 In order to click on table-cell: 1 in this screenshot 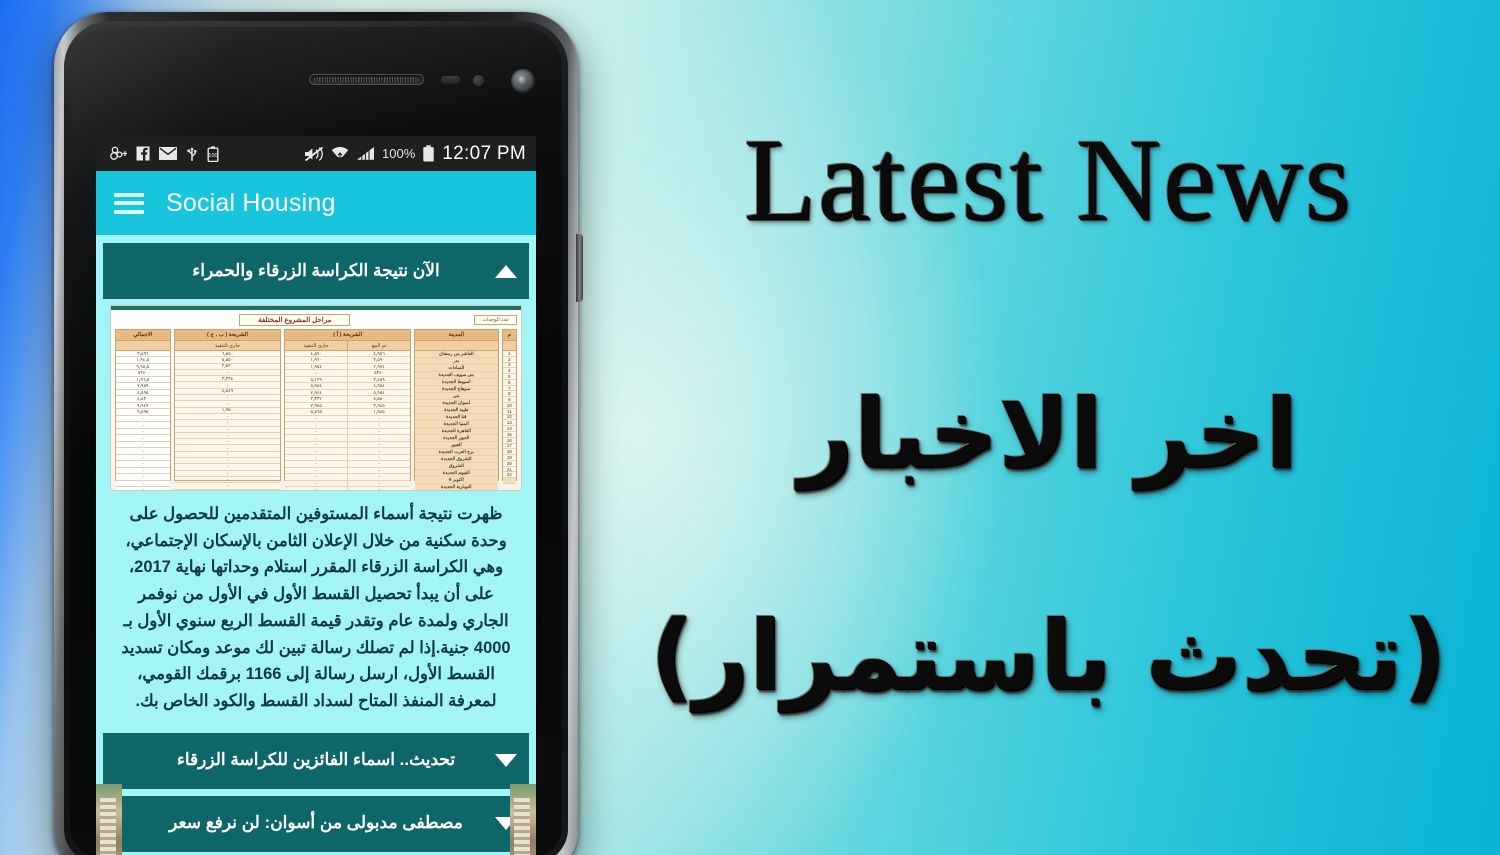, I will do `click(509, 353)`.